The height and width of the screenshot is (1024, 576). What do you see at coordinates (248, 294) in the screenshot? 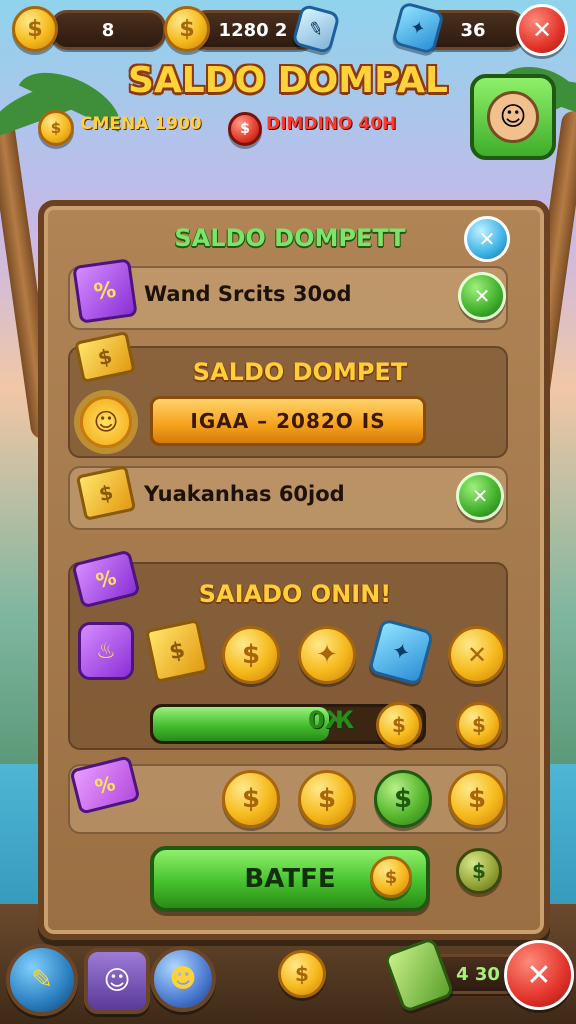
I see `row-label: Wand Srcits 30od` at bounding box center [248, 294].